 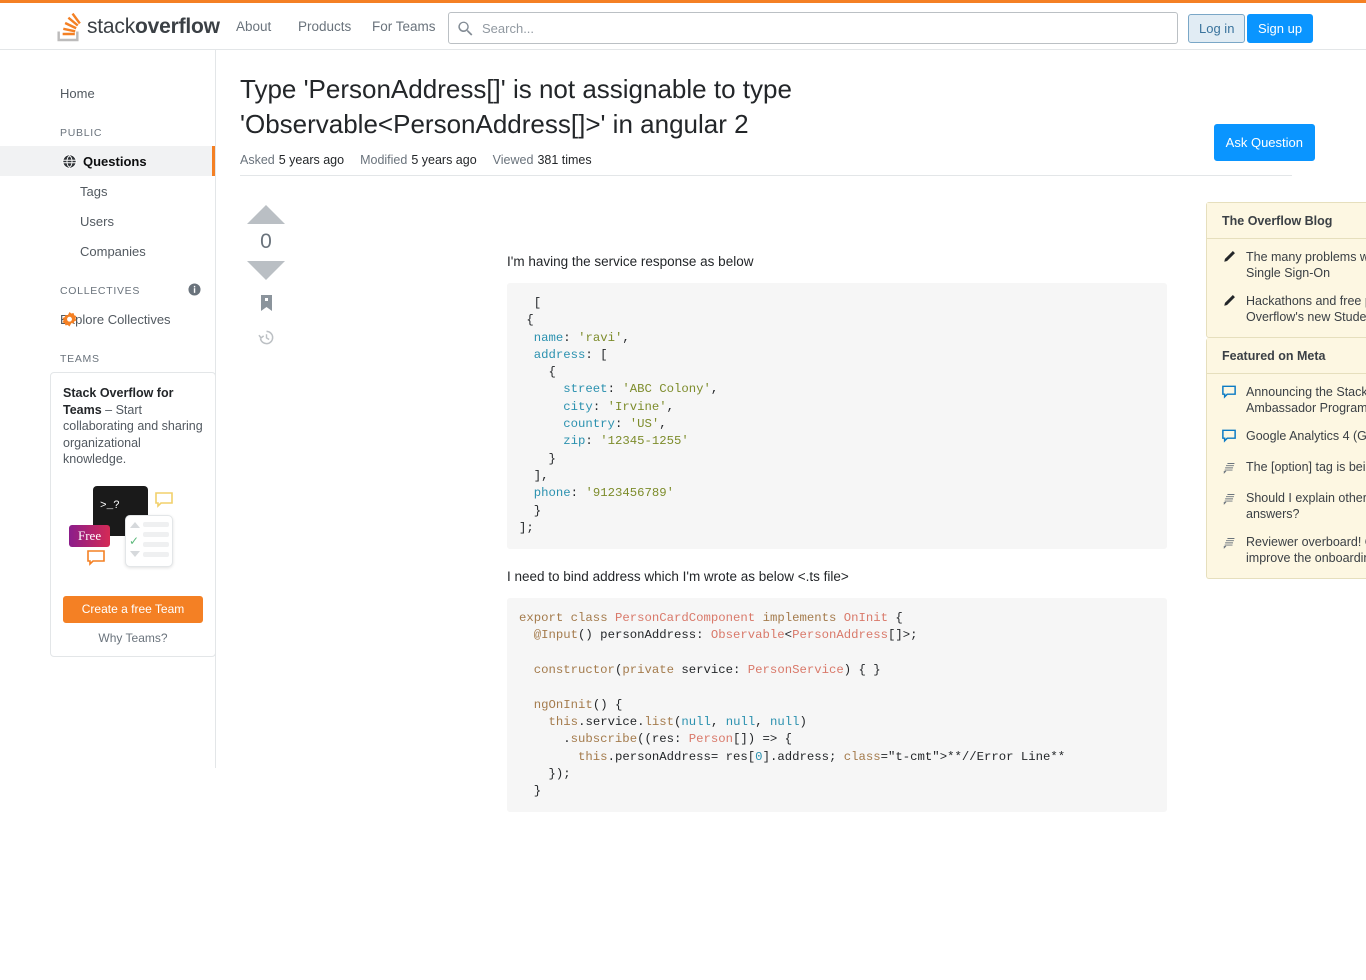 I want to click on question-paragraph-1: I'm having the service response as below, so click(x=630, y=261).